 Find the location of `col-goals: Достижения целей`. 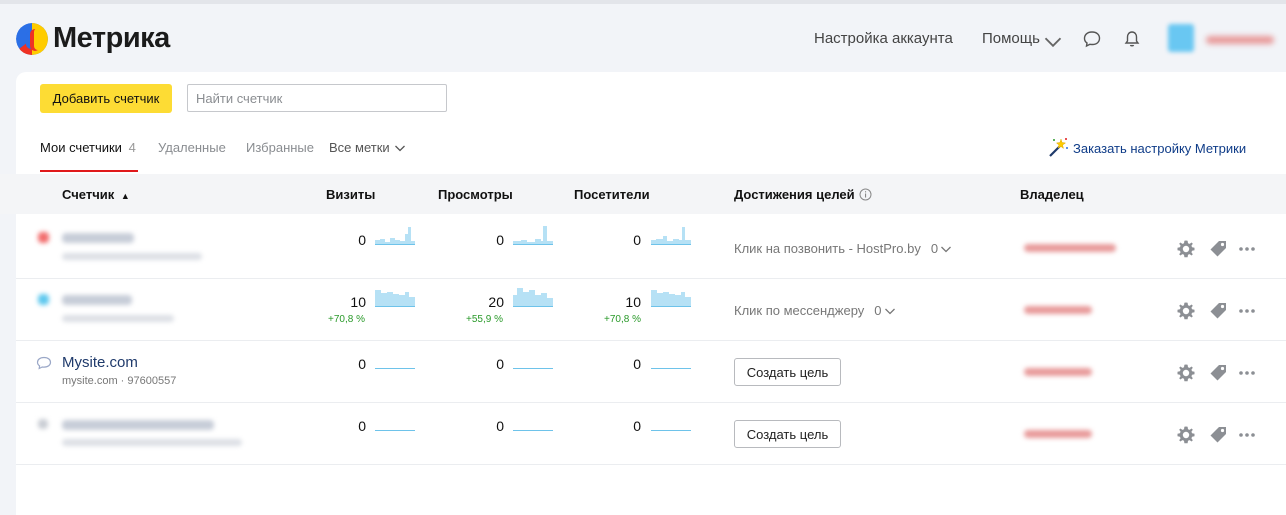

col-goals: Достижения целей is located at coordinates (803, 194).